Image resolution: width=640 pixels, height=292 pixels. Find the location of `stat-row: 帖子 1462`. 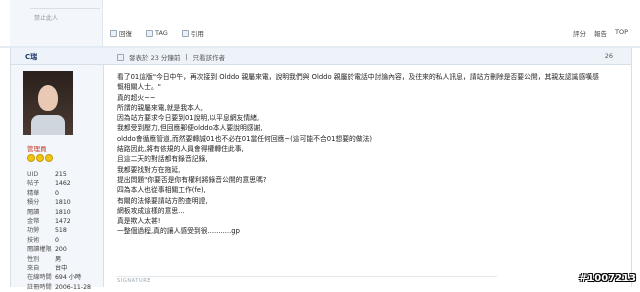

stat-row: 帖子 1462 is located at coordinates (63, 183).